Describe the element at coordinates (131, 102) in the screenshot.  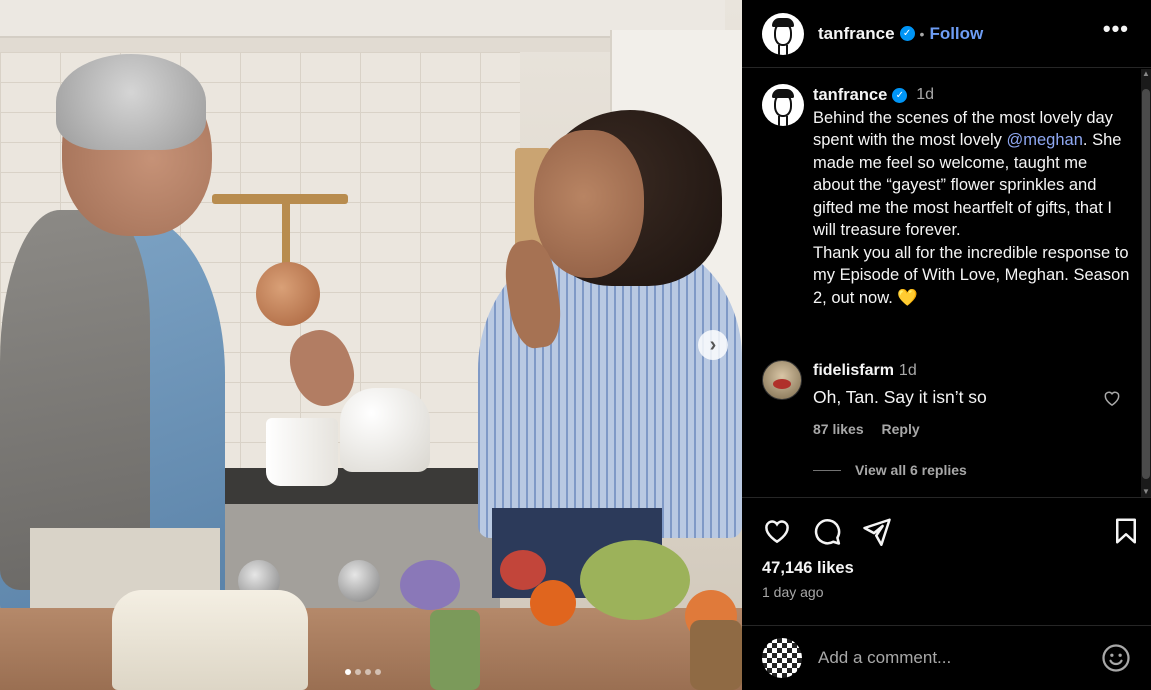
I see `man-hair` at that location.